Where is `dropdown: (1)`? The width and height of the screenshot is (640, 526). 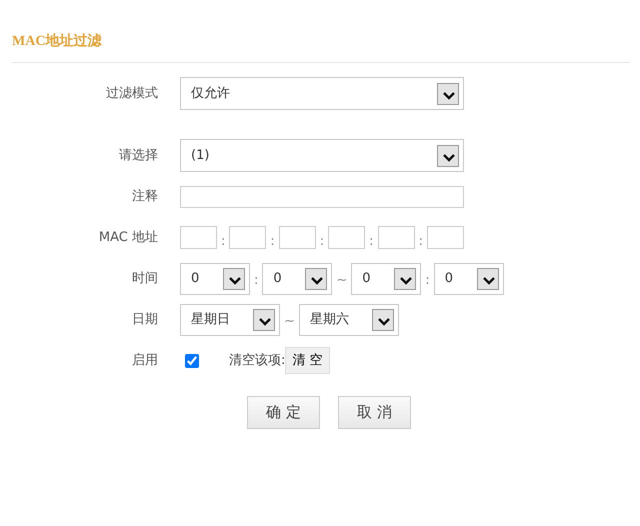
dropdown: (1) is located at coordinates (322, 155).